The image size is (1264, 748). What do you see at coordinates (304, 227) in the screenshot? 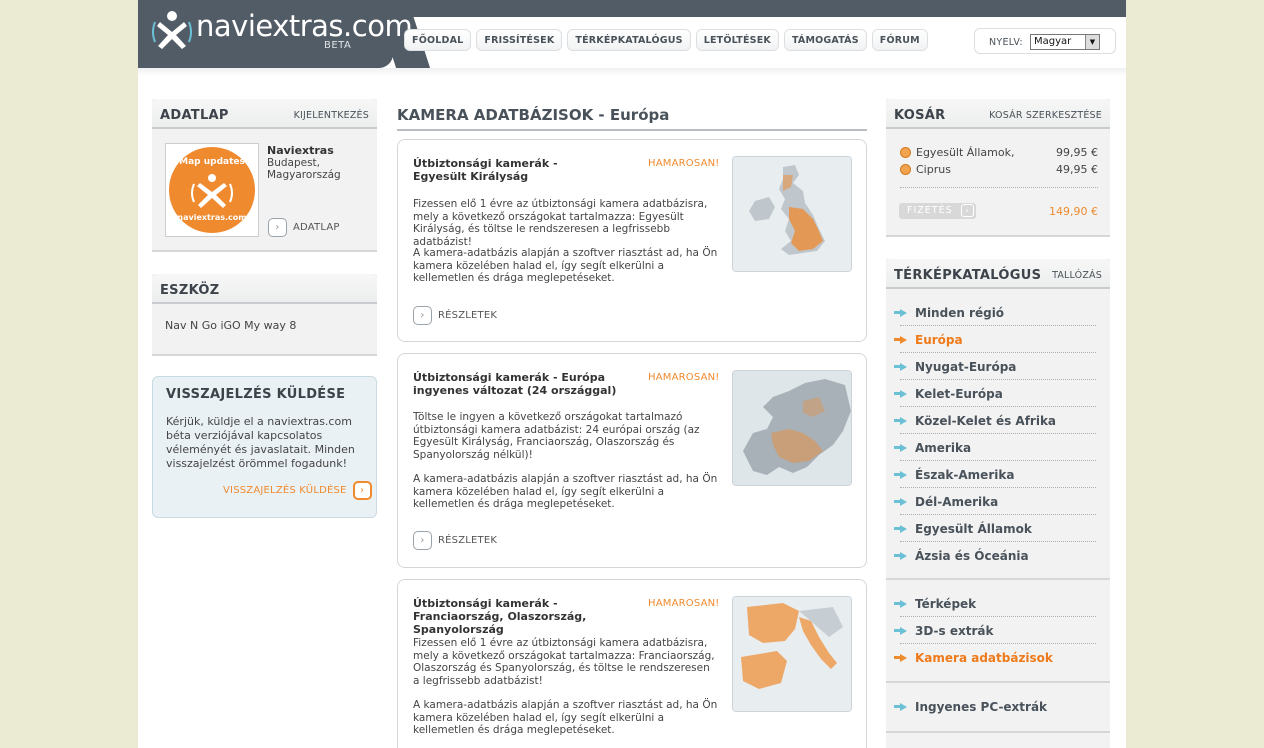
I see `profile-link: › ADATLAP` at bounding box center [304, 227].